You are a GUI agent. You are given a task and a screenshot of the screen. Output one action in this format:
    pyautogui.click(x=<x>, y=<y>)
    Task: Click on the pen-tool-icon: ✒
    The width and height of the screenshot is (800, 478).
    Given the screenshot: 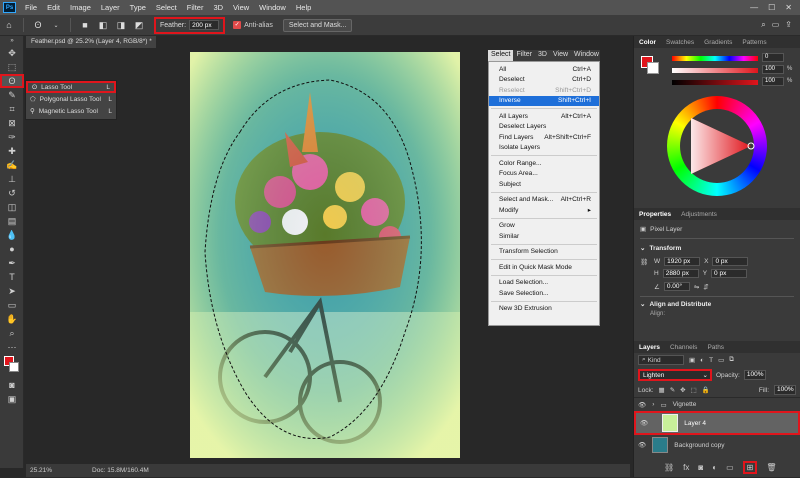 What is the action you would take?
    pyautogui.click(x=12, y=263)
    